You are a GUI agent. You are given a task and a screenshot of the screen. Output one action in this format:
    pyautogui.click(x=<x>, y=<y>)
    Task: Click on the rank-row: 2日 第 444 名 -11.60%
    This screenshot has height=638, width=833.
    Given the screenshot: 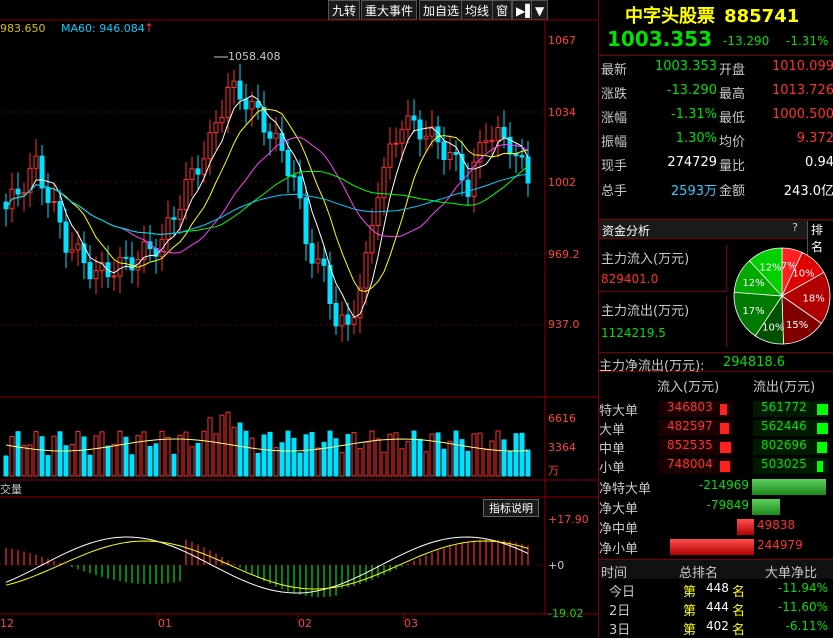 What is the action you would take?
    pyautogui.click(x=716, y=609)
    